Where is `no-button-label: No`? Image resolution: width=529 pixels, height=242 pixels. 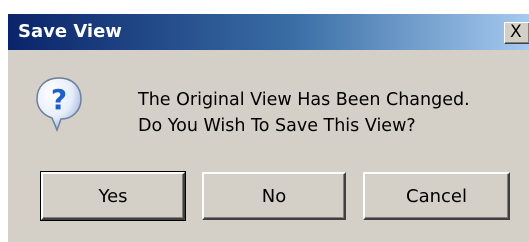
no-button-label: No is located at coordinates (274, 196).